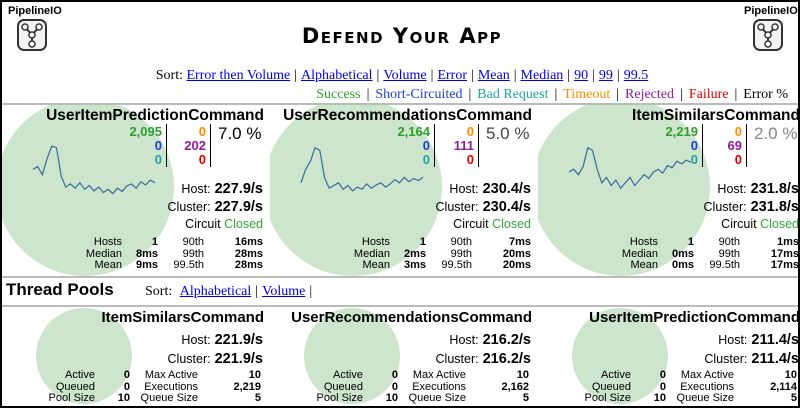 Image resolution: width=800 pixels, height=408 pixels. I want to click on command-name: ItemSimilarsCommand, so click(716, 115).